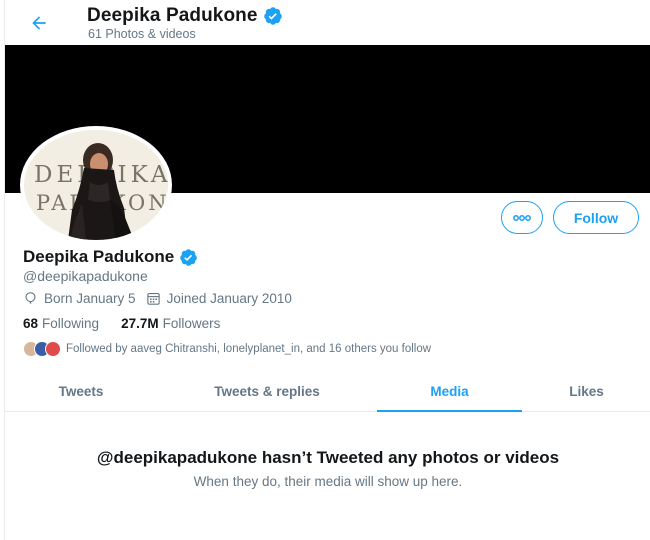  I want to click on following-link: 68 Following, so click(61, 323).